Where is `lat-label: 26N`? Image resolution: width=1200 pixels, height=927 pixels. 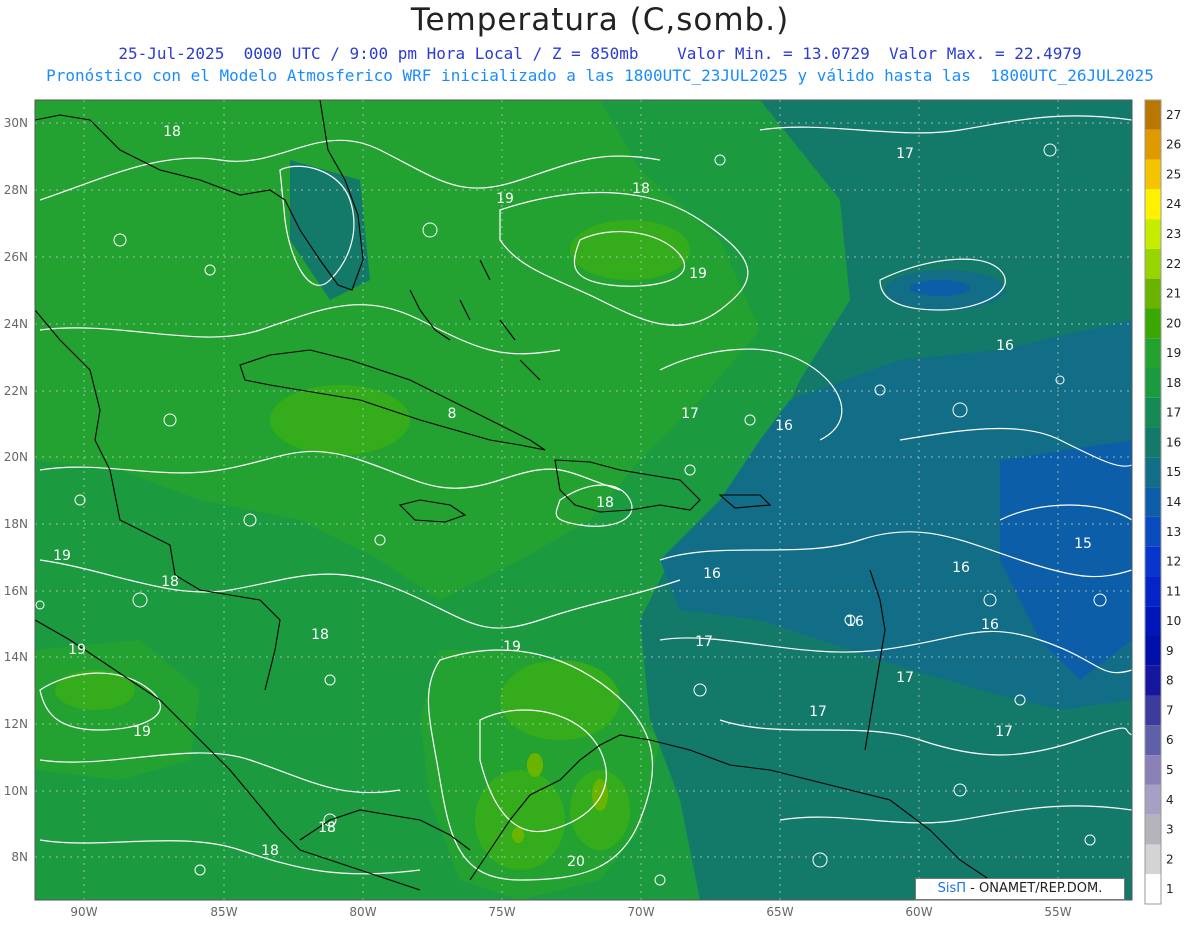
lat-label: 26N is located at coordinates (16, 257).